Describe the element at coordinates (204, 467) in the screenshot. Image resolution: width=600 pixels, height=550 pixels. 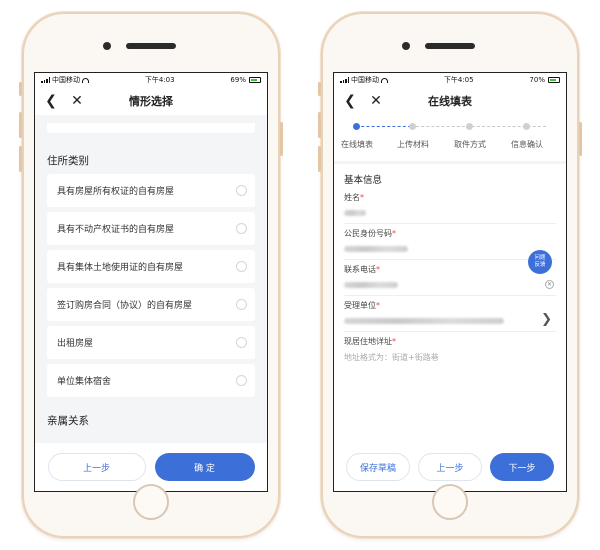
I see `confirm-button: 确 定` at that location.